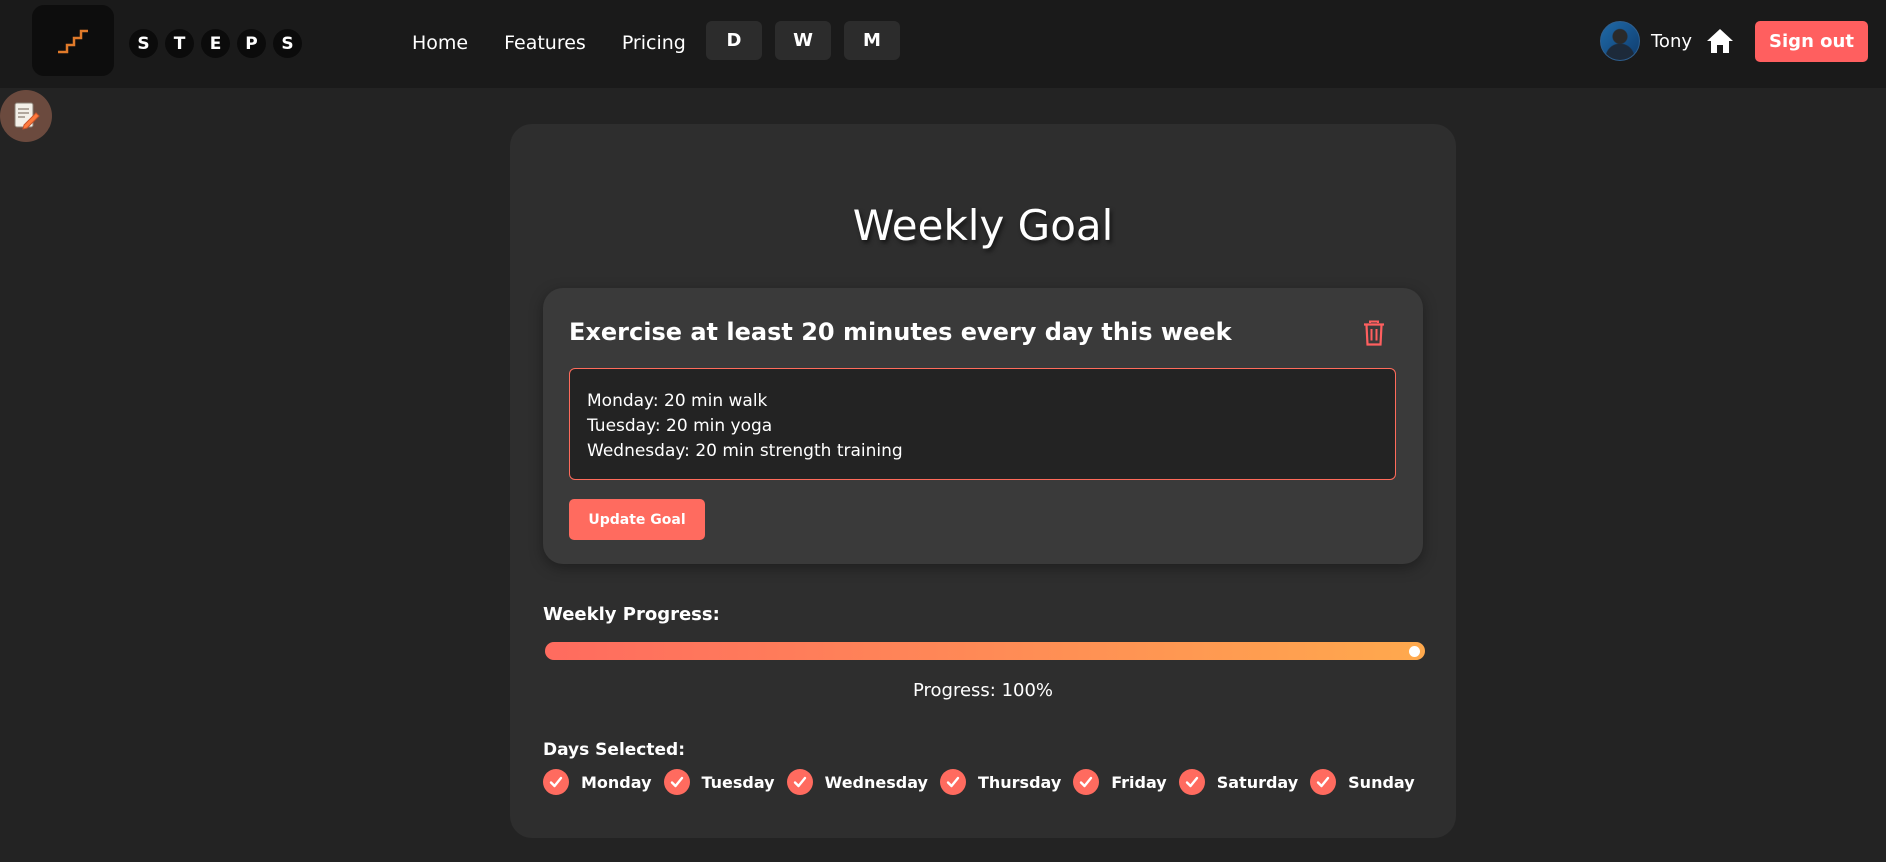  Describe the element at coordinates (251, 43) in the screenshot. I see `brand-letter: P` at that location.